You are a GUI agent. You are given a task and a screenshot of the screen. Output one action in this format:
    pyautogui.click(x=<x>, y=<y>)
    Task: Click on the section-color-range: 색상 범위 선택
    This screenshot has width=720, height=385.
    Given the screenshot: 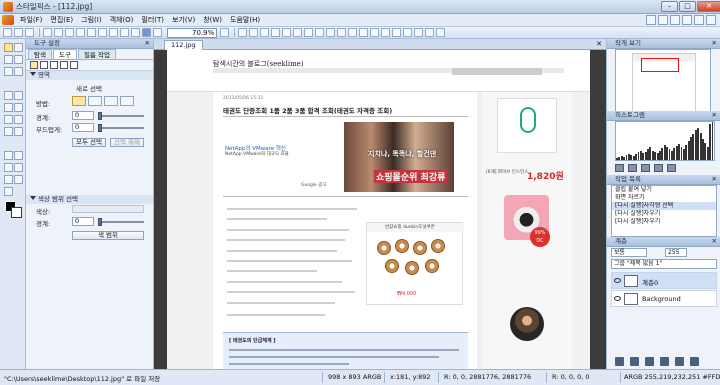 What is the action you would take?
    pyautogui.click(x=89, y=199)
    